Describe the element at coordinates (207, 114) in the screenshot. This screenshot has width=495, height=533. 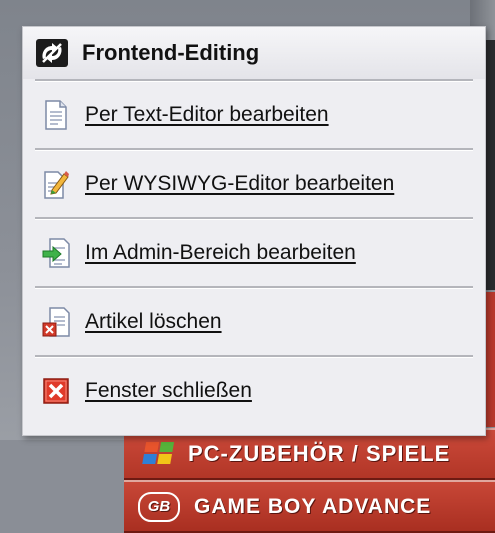
I see `menu-item-label: Per Text-Editor bearbeiten` at that location.